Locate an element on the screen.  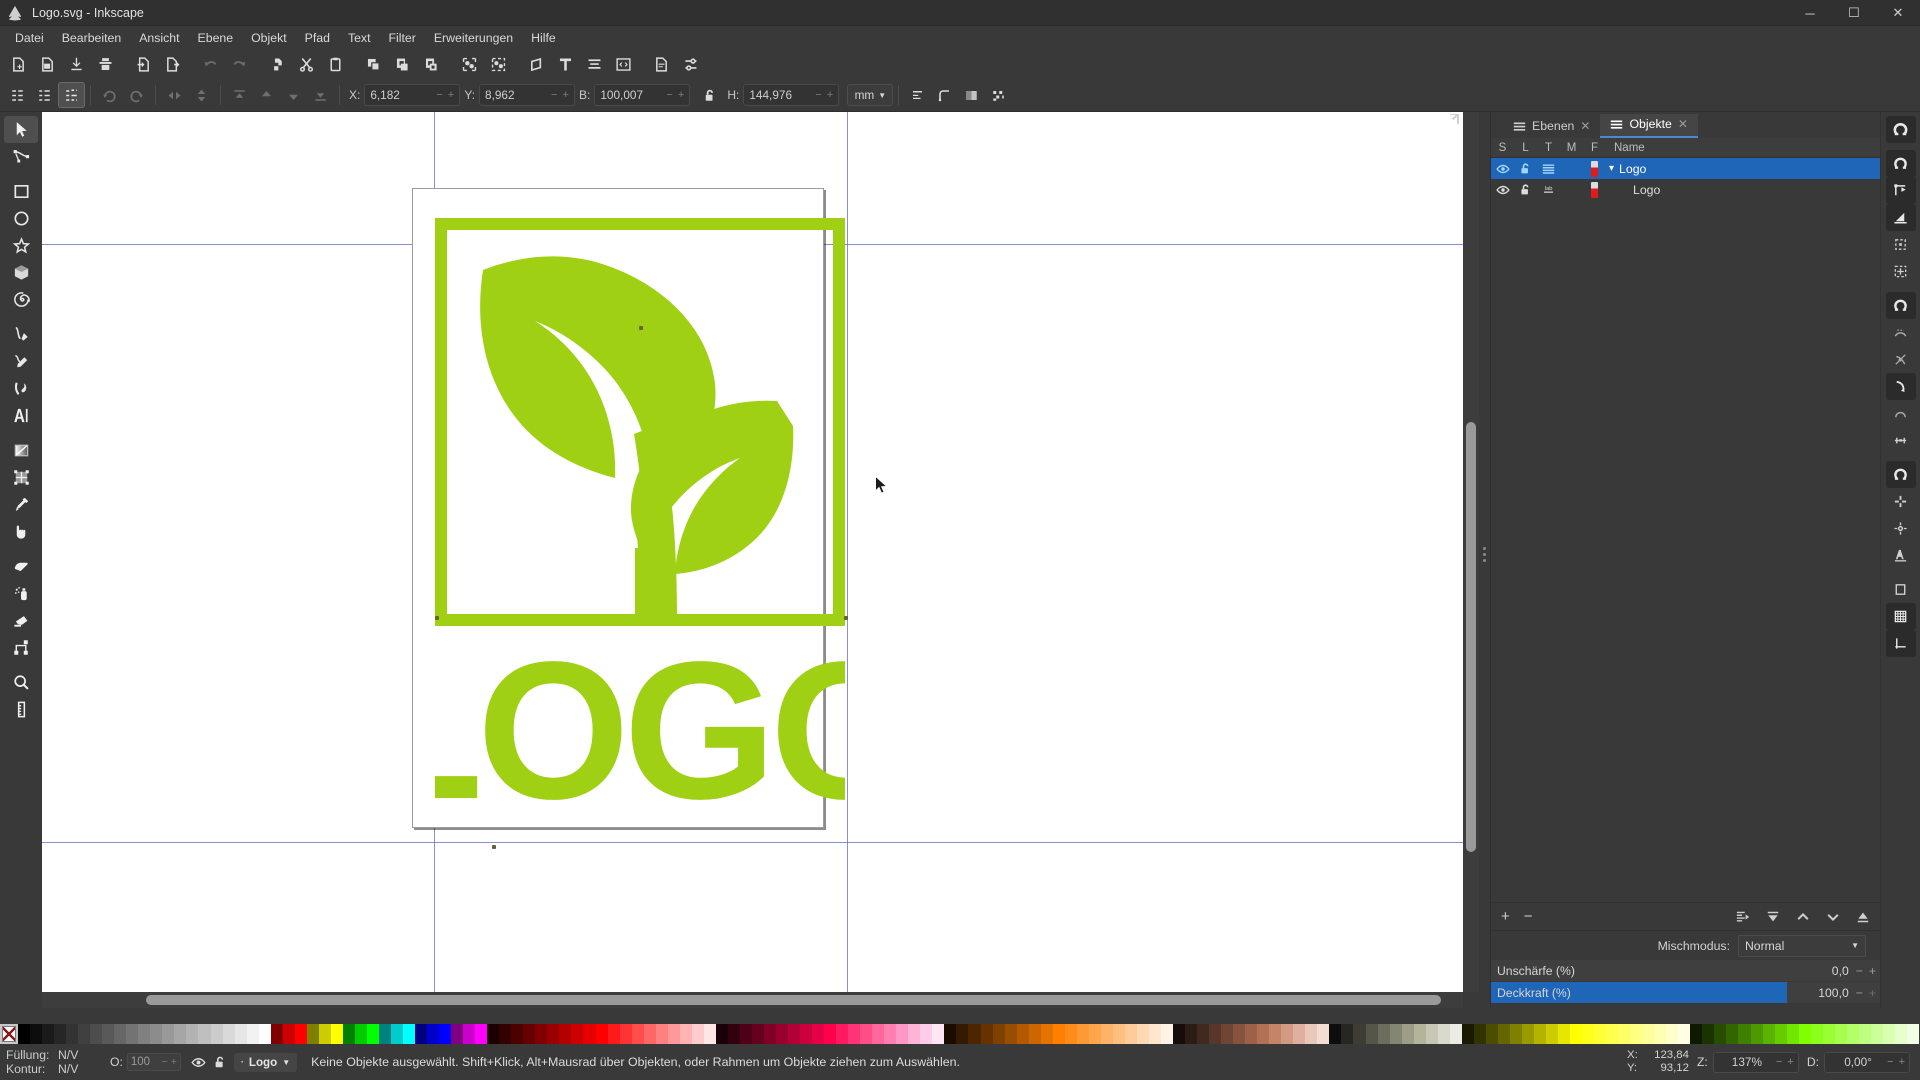
y-spinner: − + is located at coordinates (561, 95).